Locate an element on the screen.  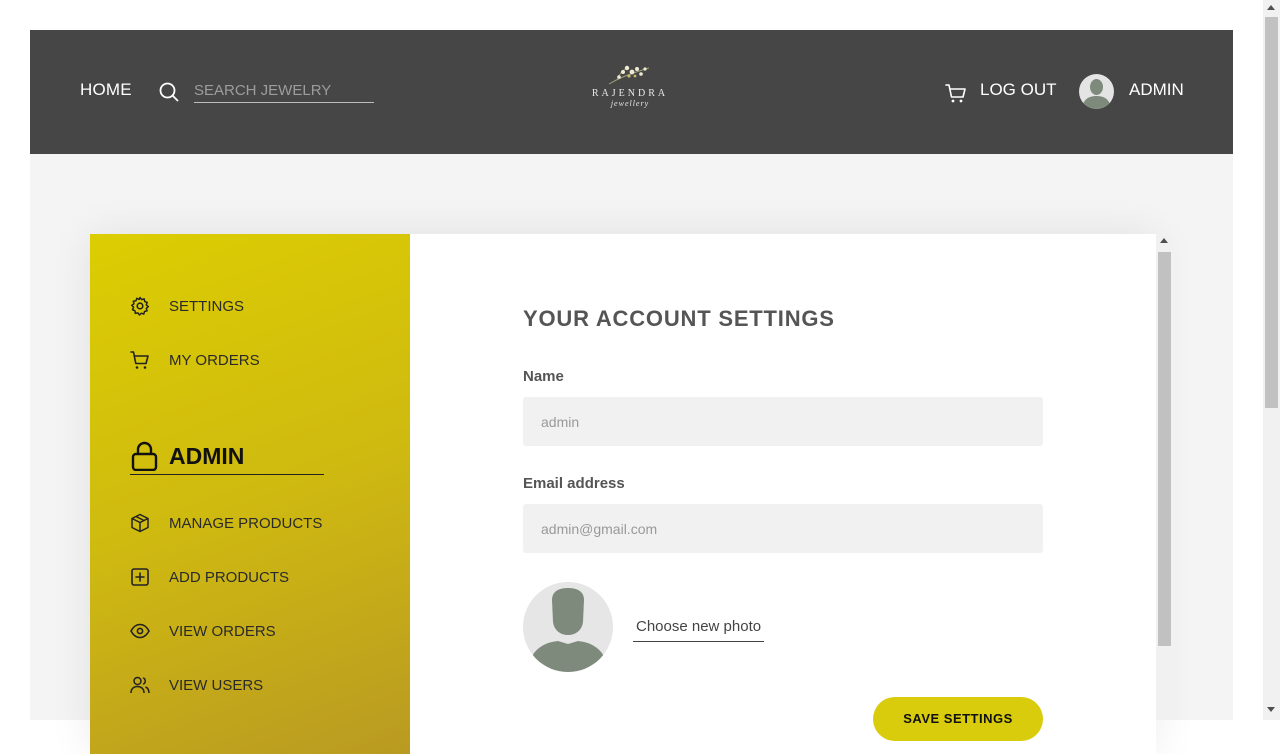
scroll-down-arrow-icon is located at coordinates (1271, 709).